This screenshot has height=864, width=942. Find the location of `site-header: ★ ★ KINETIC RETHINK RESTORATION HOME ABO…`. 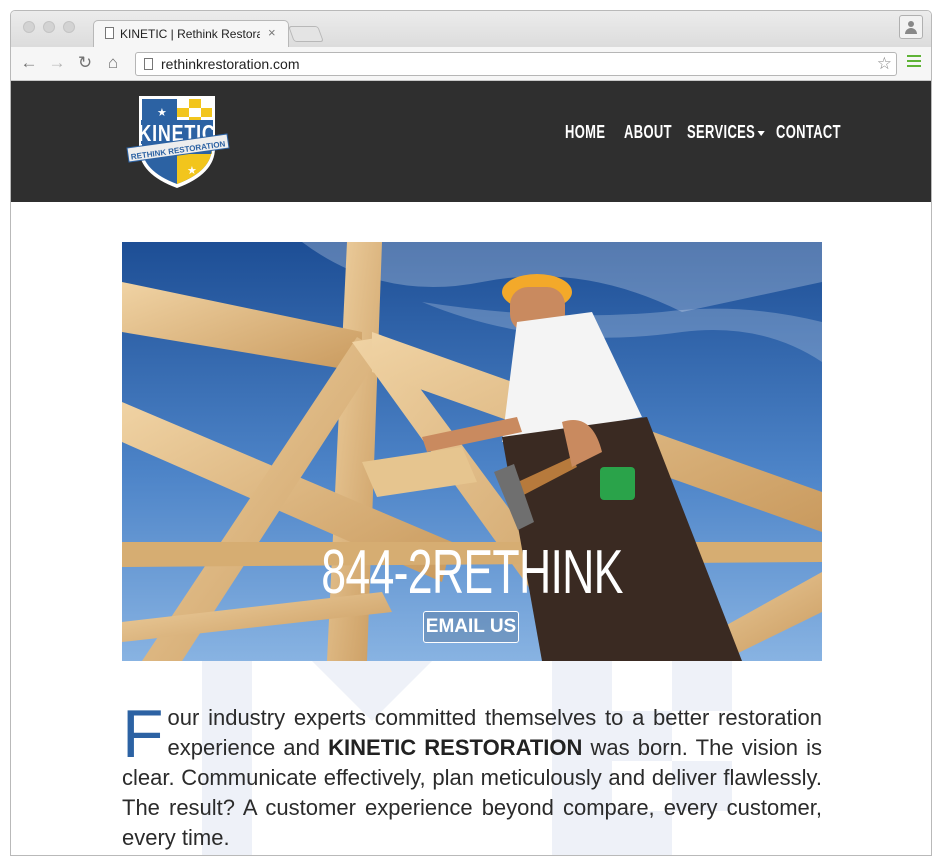

site-header: ★ ★ KINETIC RETHINK RESTORATION HOME ABO… is located at coordinates (471, 141).